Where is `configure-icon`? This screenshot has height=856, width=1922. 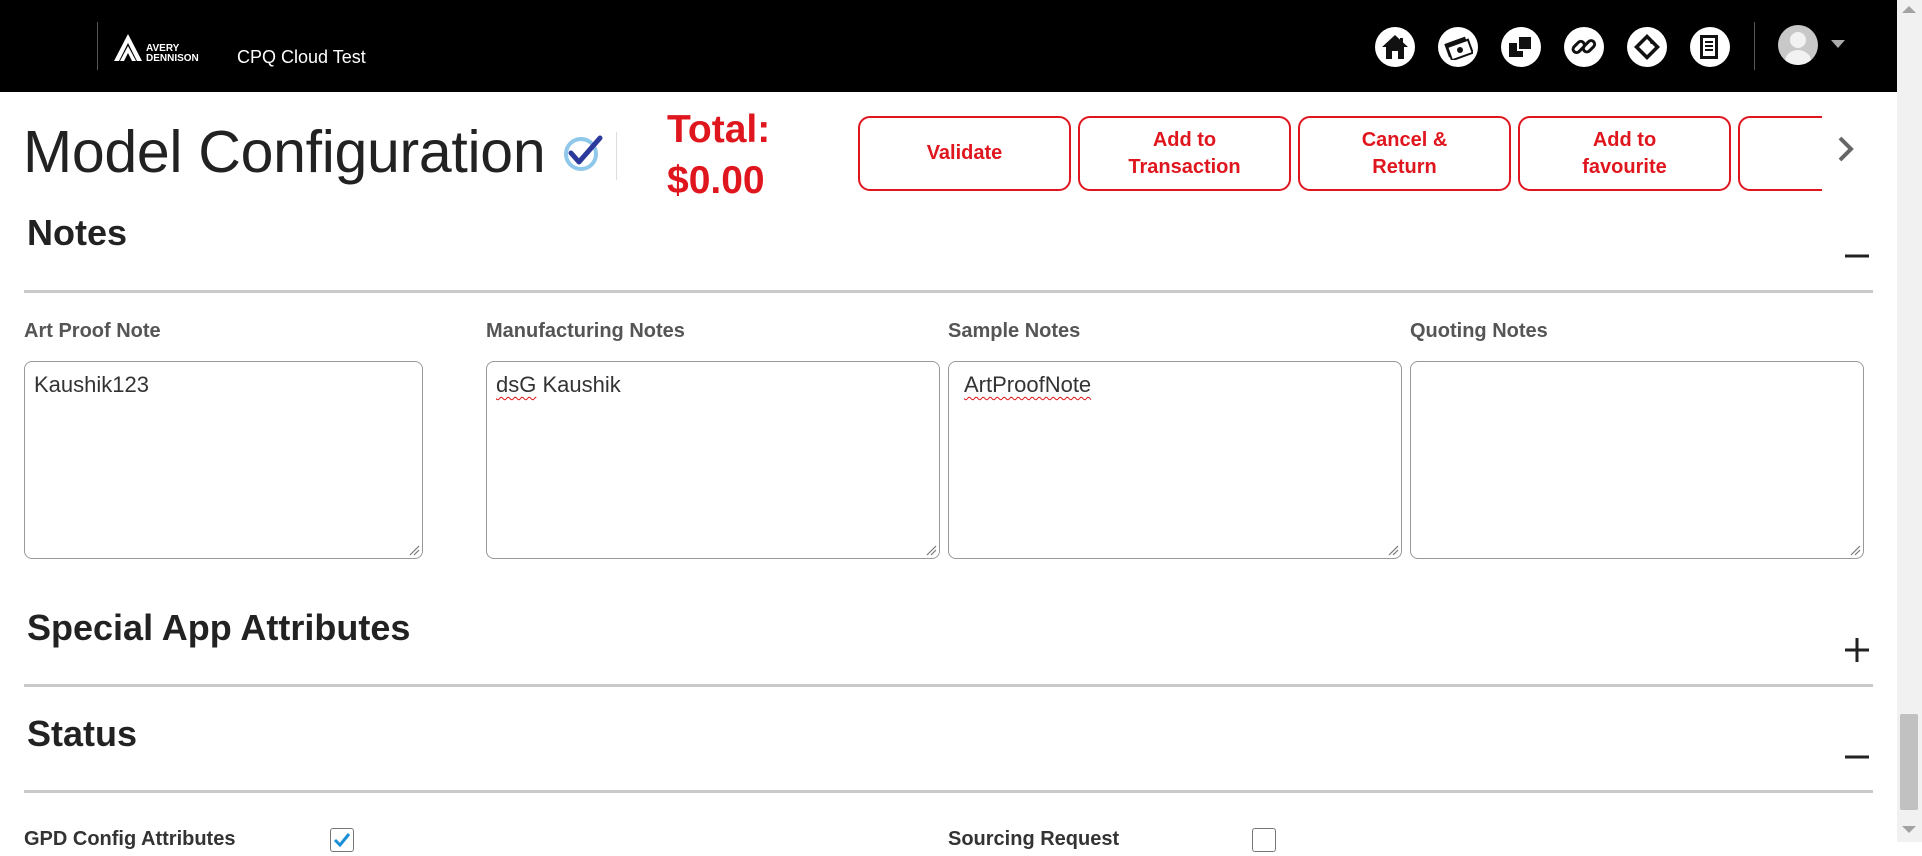
configure-icon is located at coordinates (1521, 47).